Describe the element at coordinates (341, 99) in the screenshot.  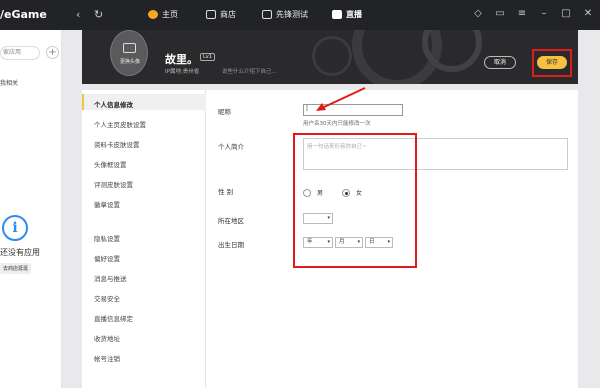
I see `annotation-arrow` at that location.